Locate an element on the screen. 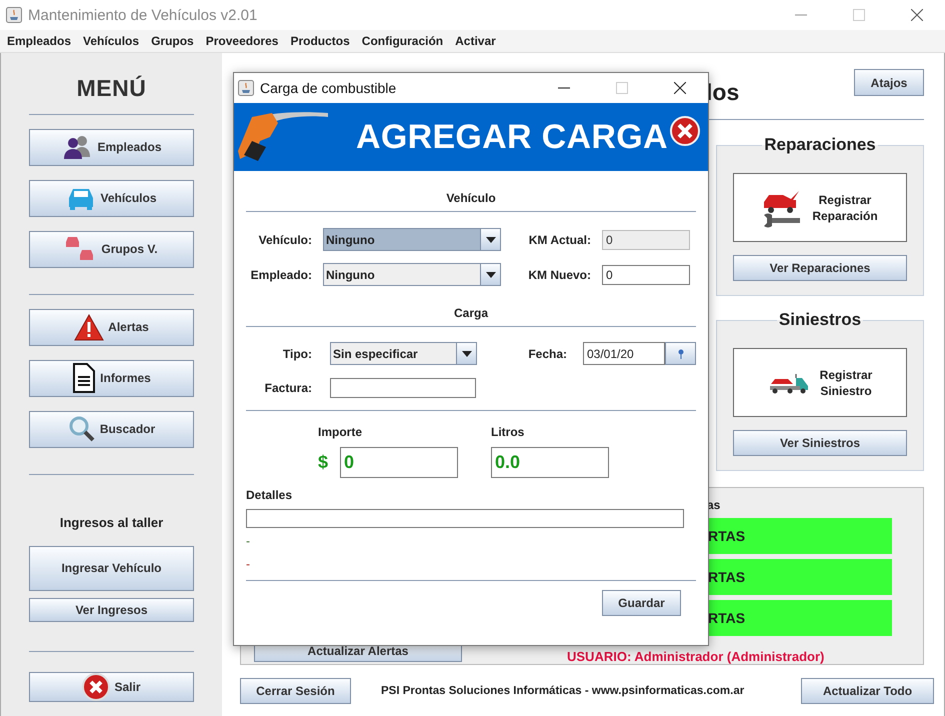 The width and height of the screenshot is (945, 716). save-button: Guardar is located at coordinates (641, 603).